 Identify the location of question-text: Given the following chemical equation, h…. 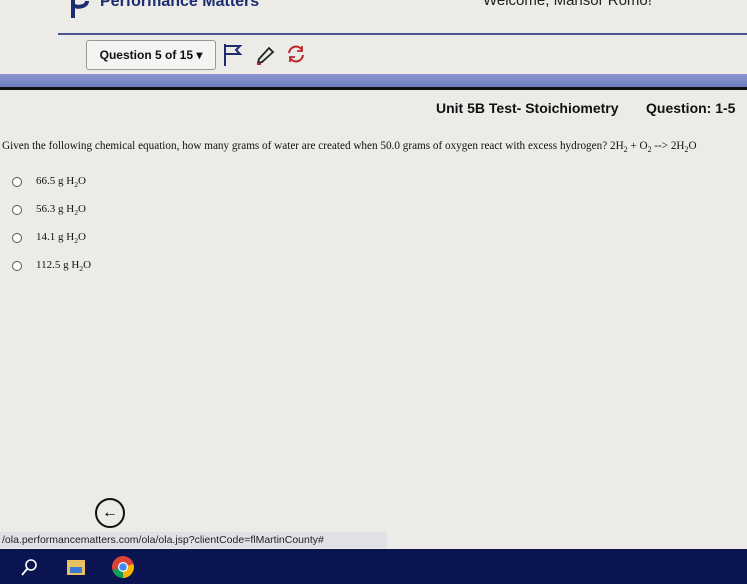
(349, 147).